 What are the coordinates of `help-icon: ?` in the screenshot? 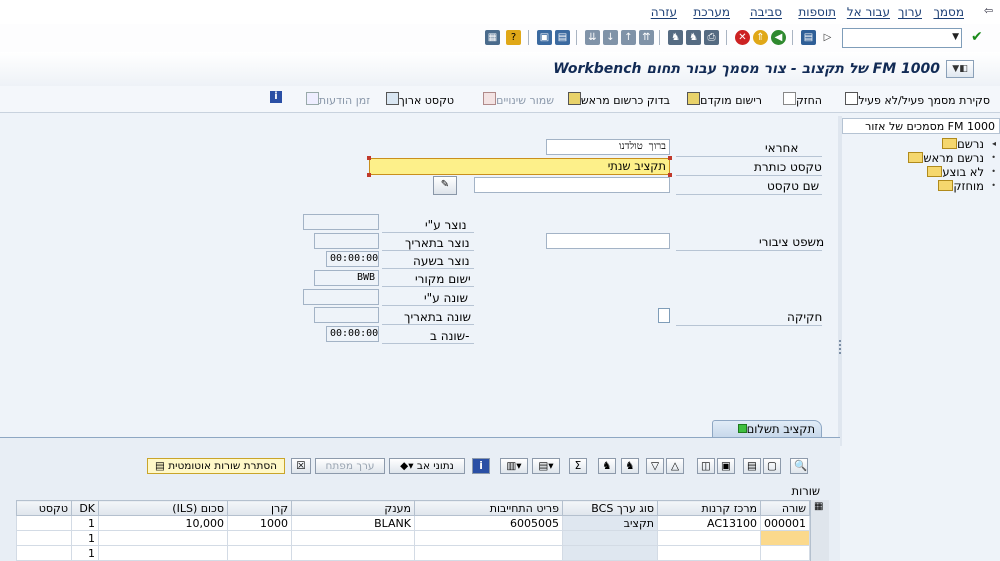 It's located at (513, 37).